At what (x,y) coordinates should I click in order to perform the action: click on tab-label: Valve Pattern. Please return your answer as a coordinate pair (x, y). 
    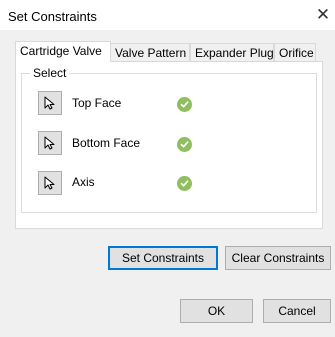
    Looking at the image, I should click on (151, 53).